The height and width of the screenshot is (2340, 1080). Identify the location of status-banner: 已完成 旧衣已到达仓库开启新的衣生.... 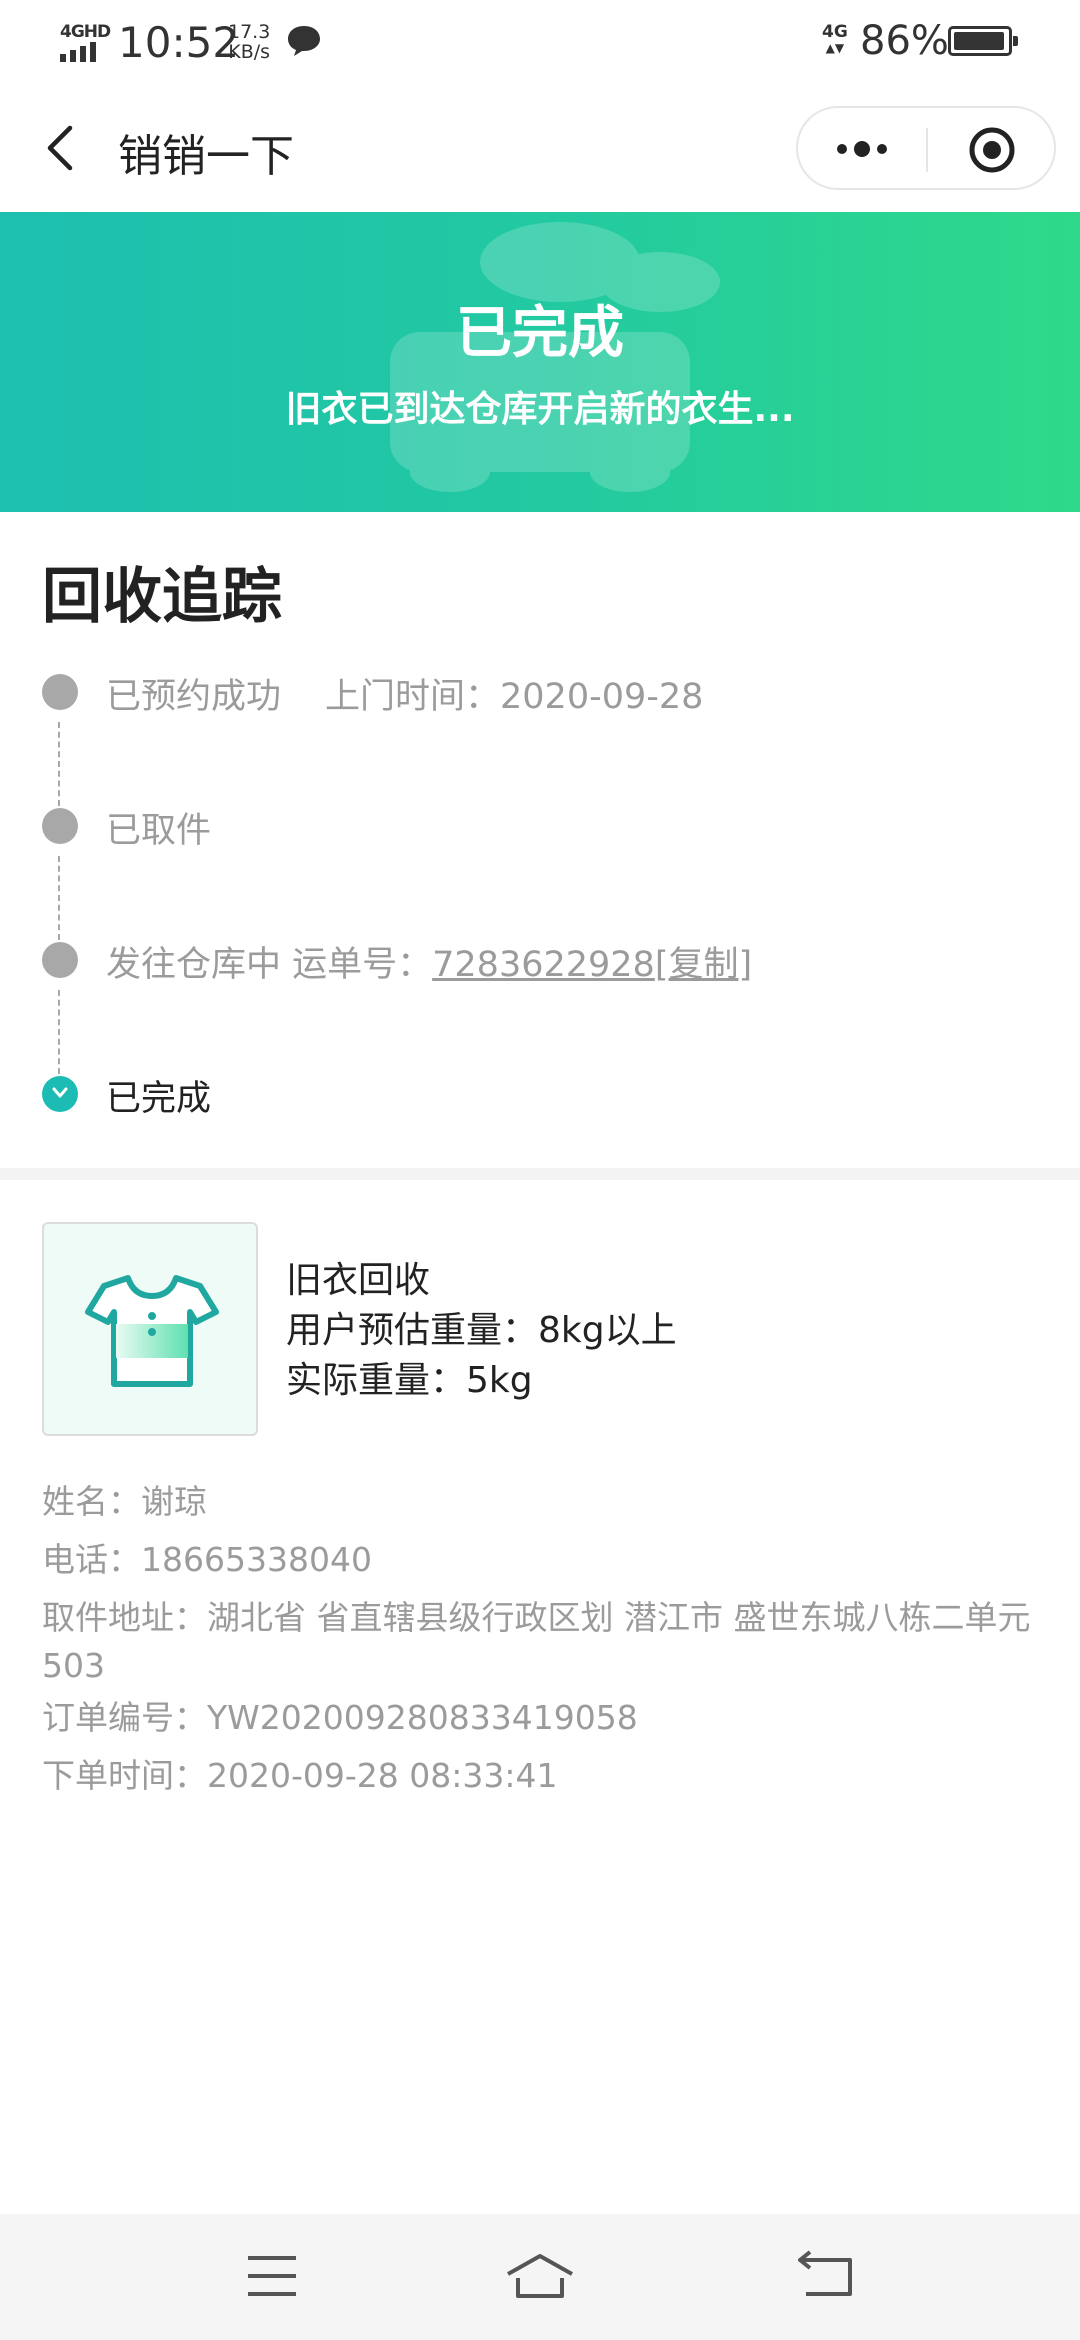
(540, 362).